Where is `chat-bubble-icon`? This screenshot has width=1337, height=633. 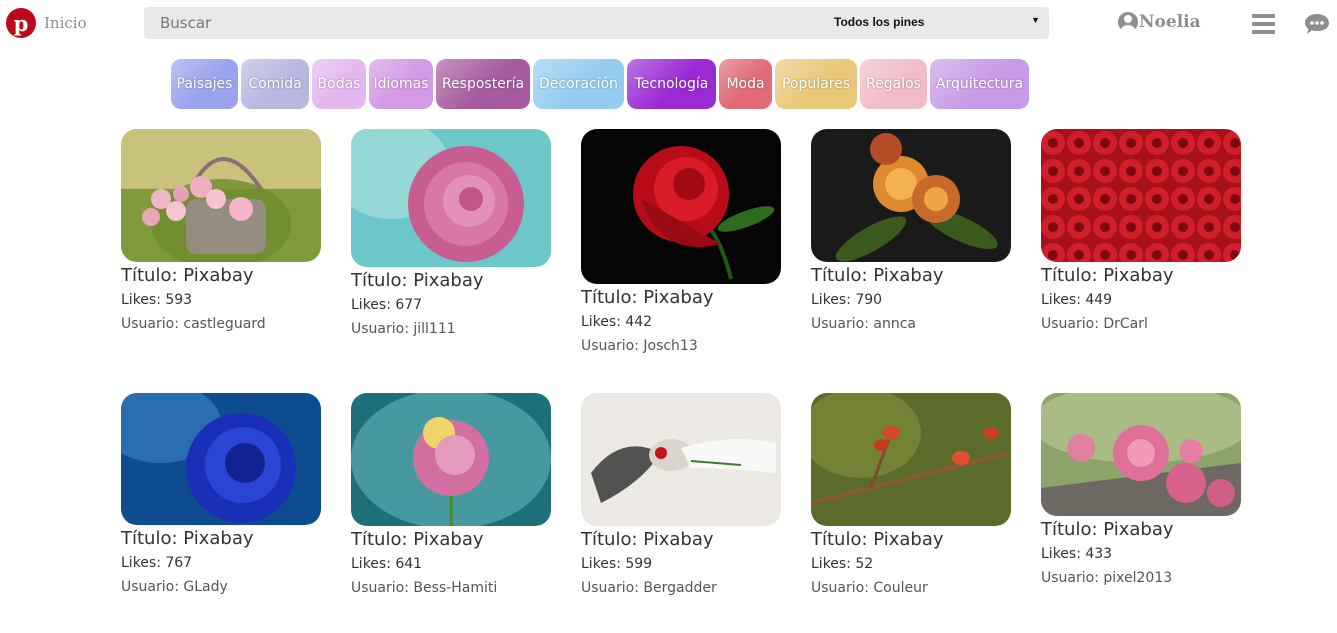
chat-bubble-icon is located at coordinates (1317, 24).